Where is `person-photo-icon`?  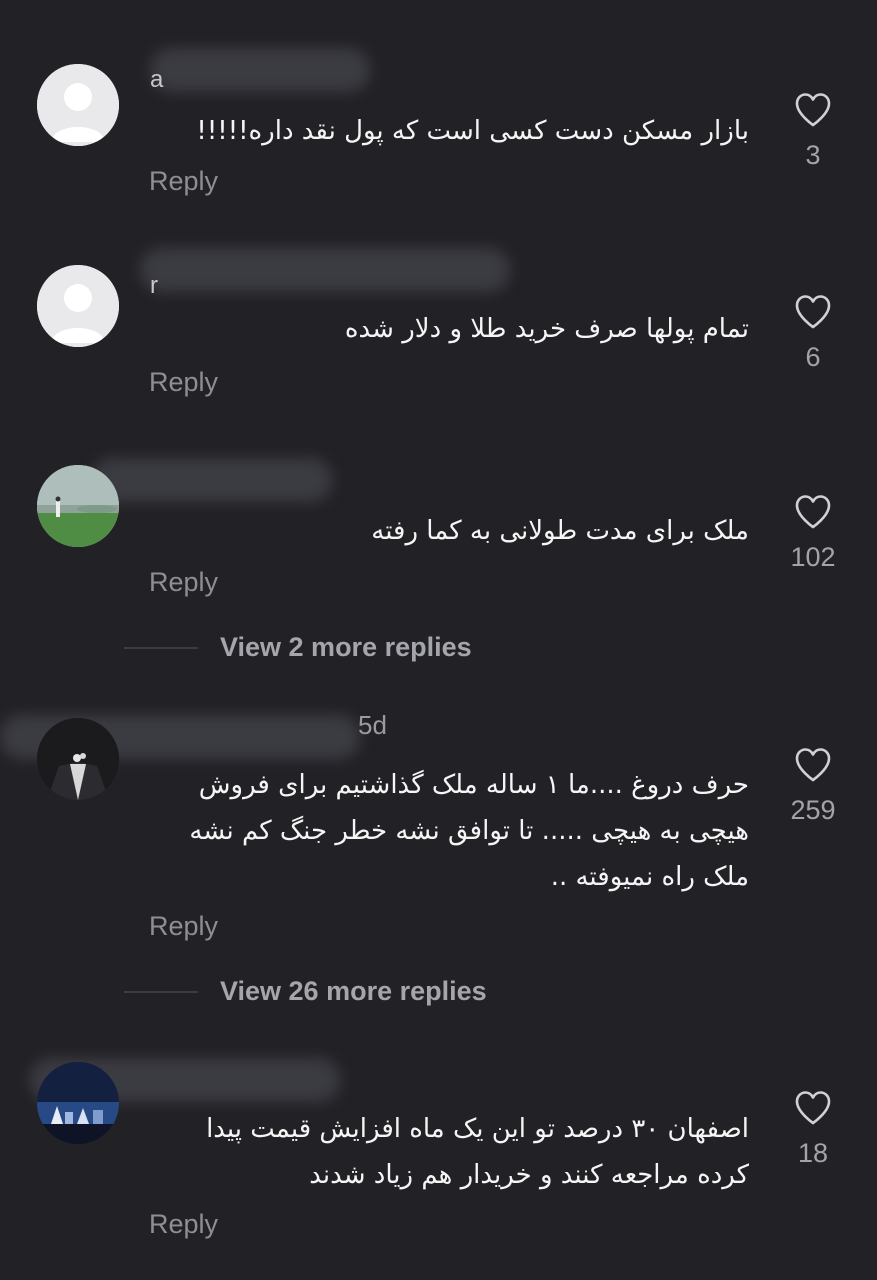
person-photo-icon is located at coordinates (78, 759).